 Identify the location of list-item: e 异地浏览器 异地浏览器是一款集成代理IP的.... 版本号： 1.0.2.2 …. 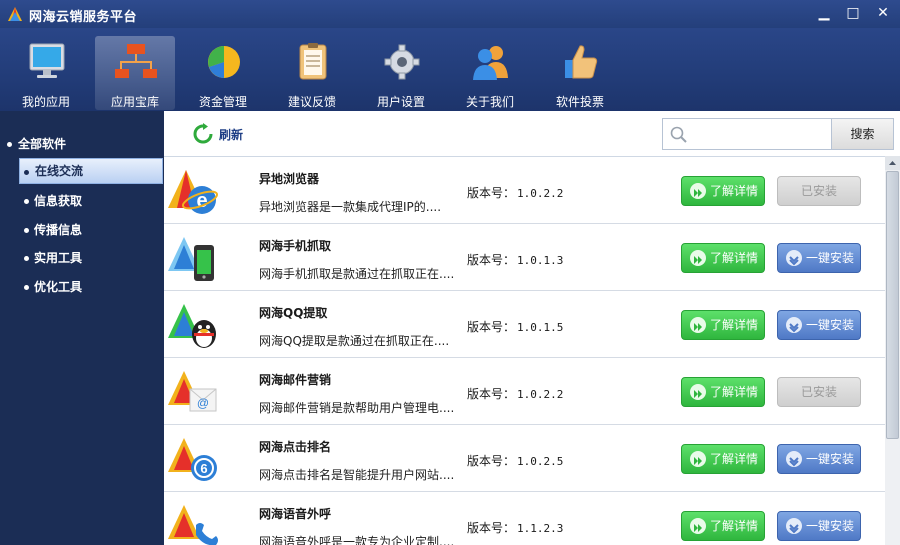
(524, 190).